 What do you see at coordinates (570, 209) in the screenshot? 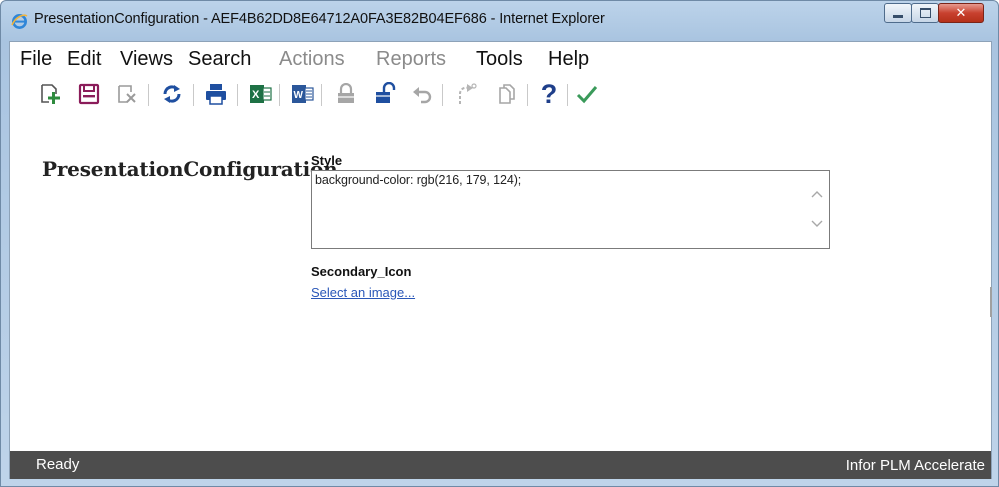
I see `style-textarea: background-color: rgb(216, 179, 124);` at bounding box center [570, 209].